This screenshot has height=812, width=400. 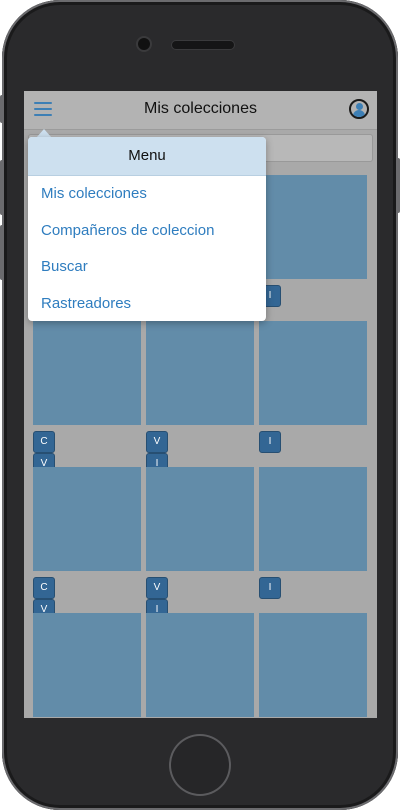 I want to click on menu-item-mis-colecciones: Mis colecciones, so click(x=147, y=194).